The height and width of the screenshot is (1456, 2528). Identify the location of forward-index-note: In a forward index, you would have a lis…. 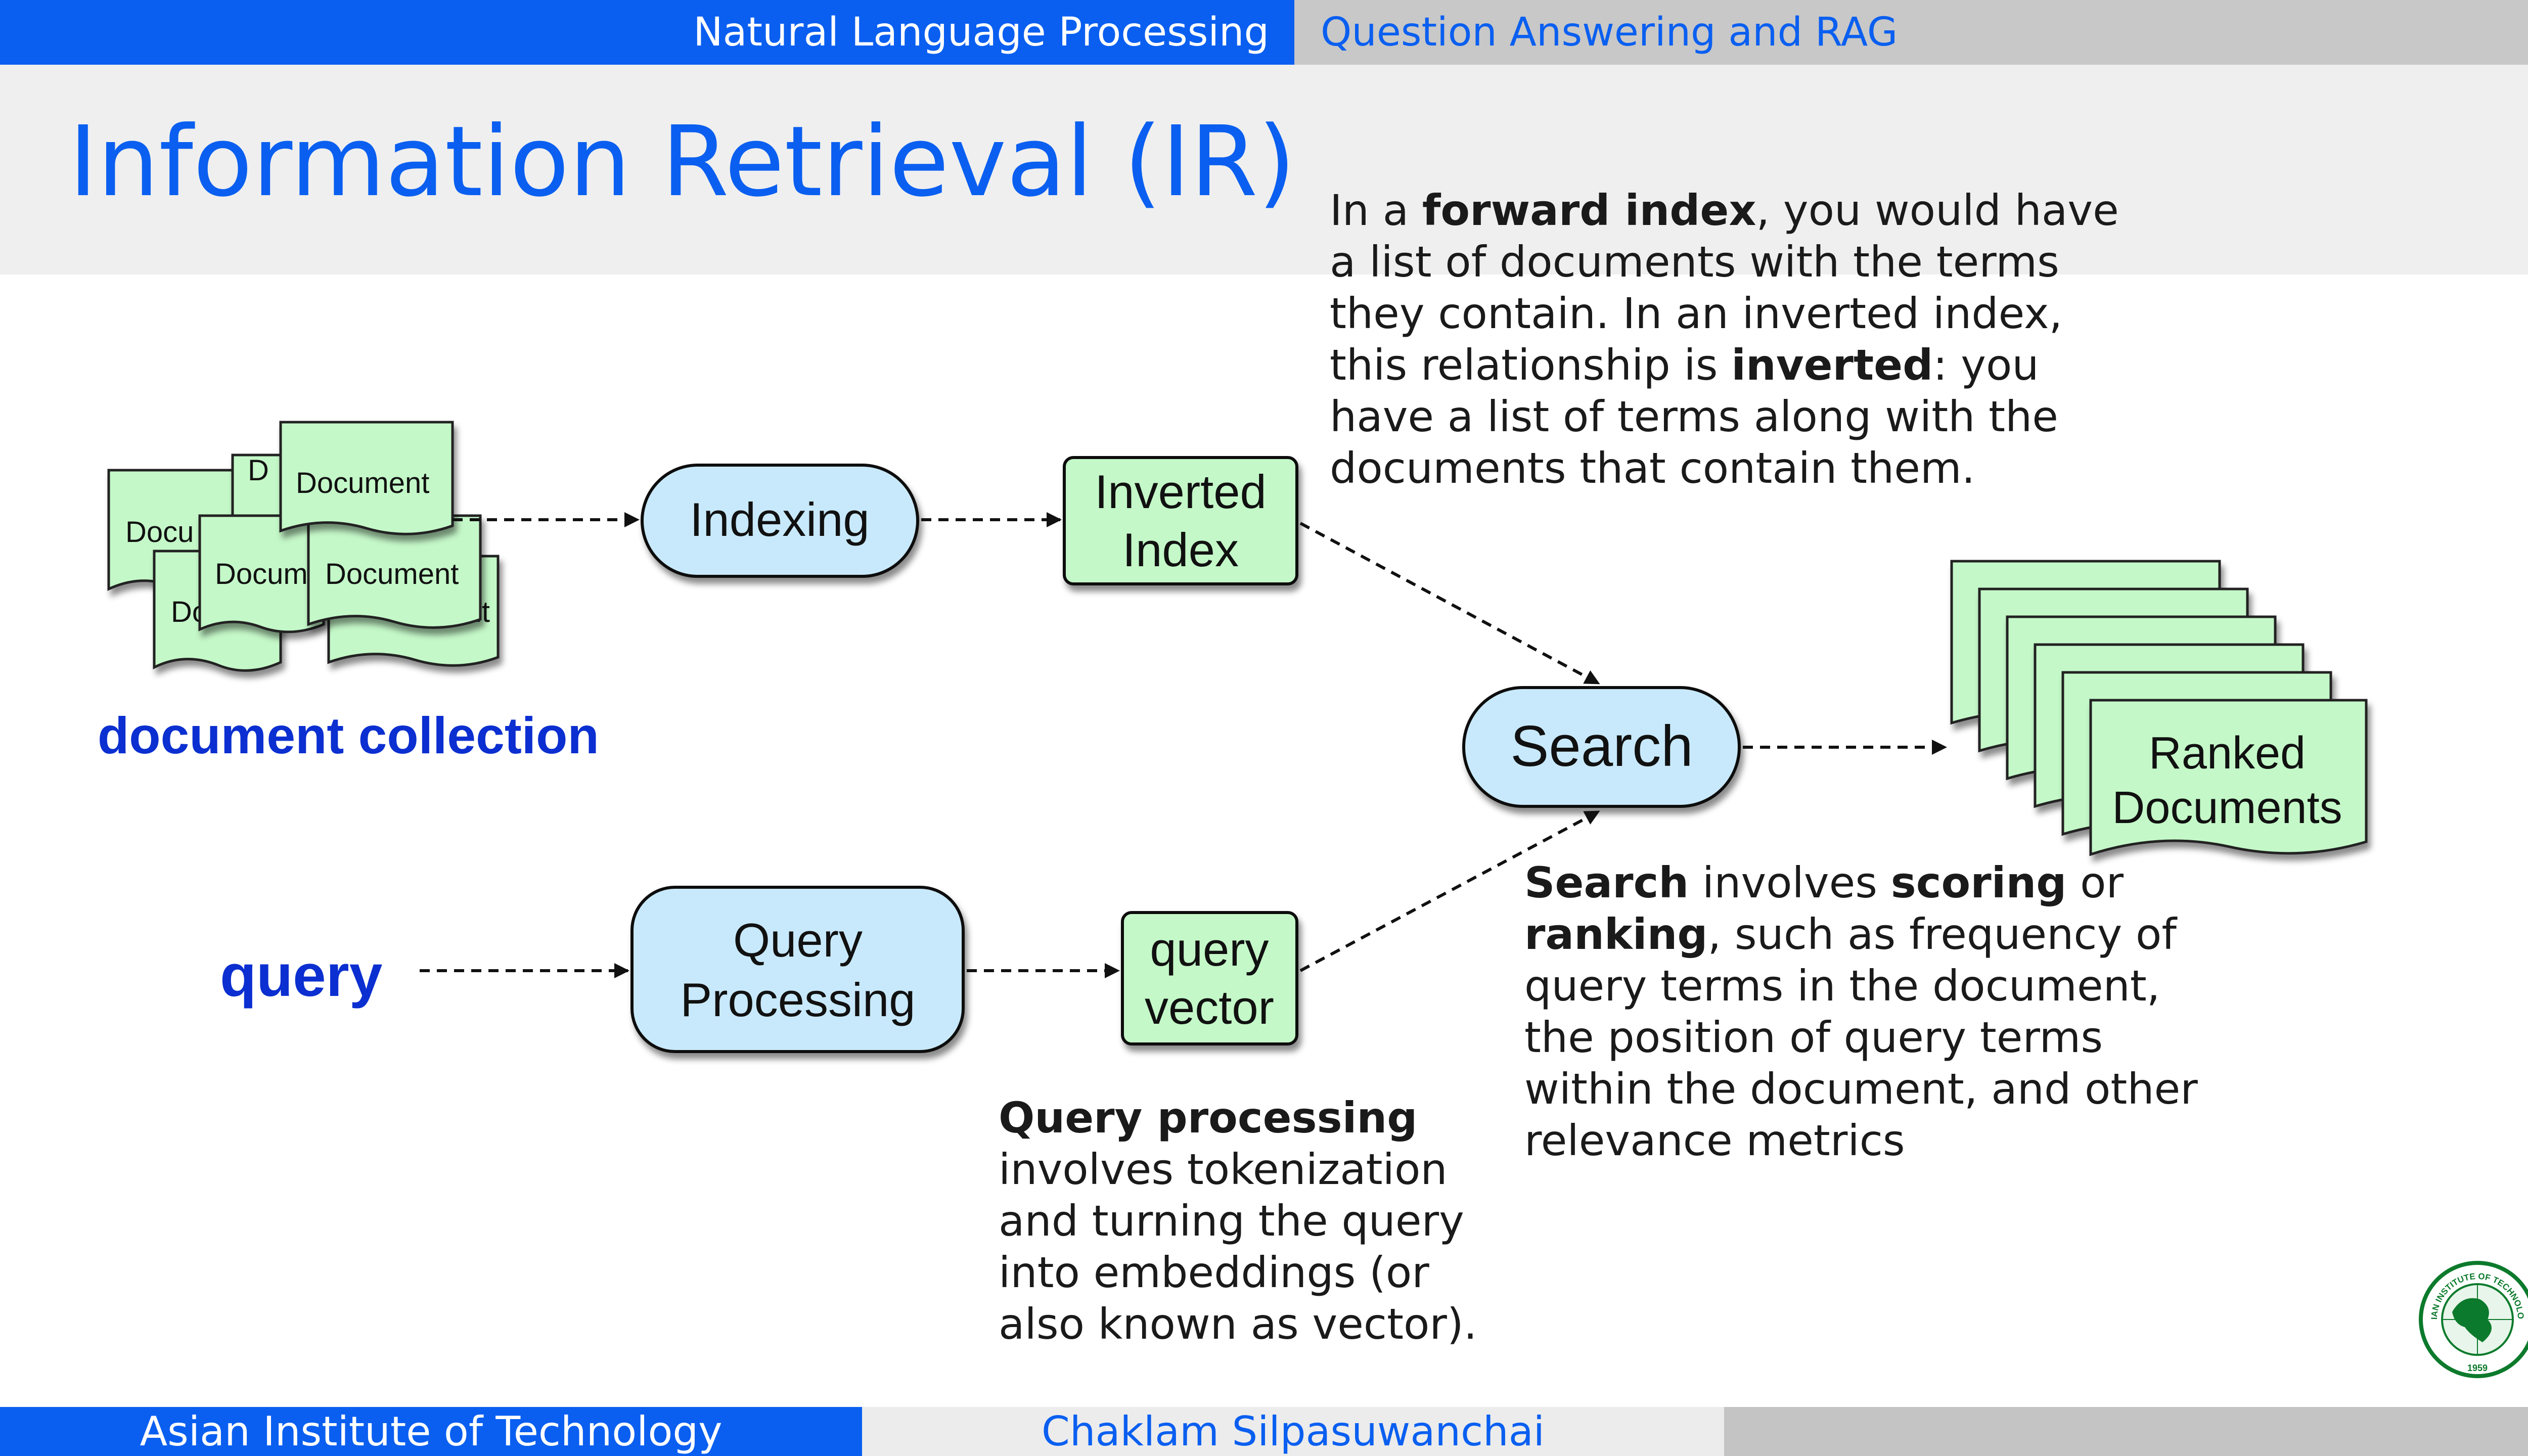
(1725, 339).